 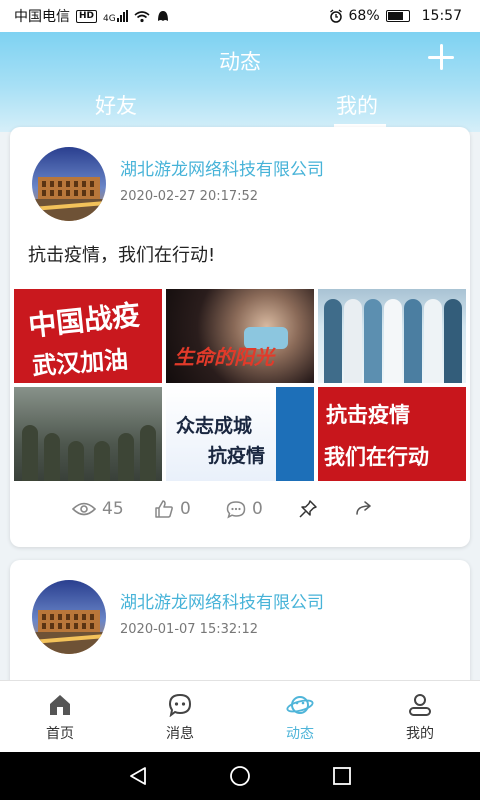 What do you see at coordinates (236, 509) in the screenshot?
I see `comment-icon` at bounding box center [236, 509].